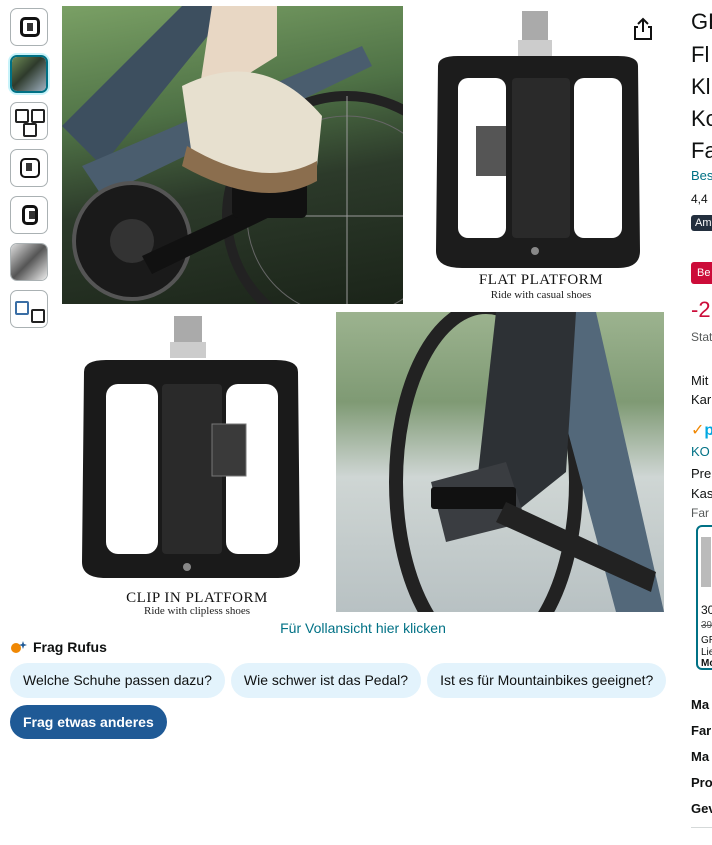  Describe the element at coordinates (701, 730) in the screenshot. I see `spec-label: Far` at that location.